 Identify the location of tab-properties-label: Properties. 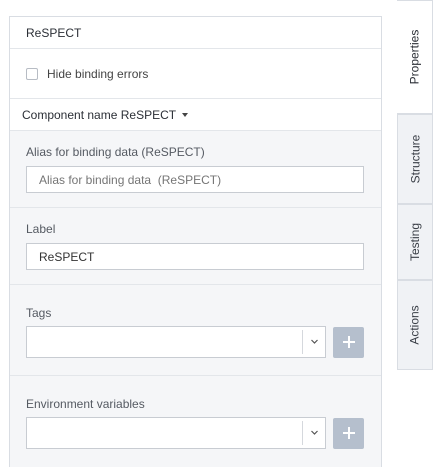
(414, 57).